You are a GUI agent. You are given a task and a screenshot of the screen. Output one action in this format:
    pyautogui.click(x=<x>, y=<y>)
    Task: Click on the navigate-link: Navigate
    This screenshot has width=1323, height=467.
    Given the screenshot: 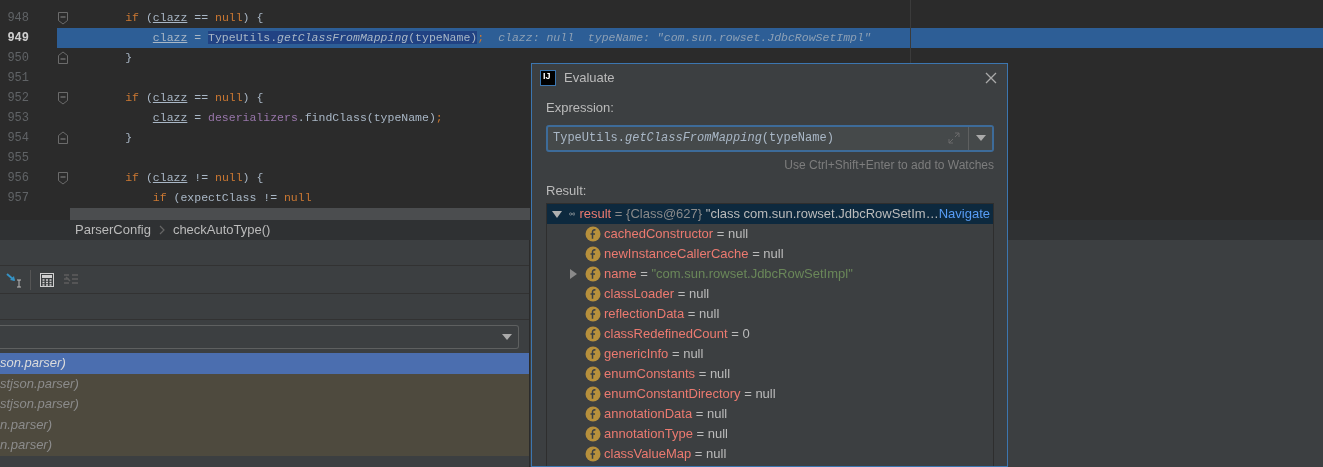 What is the action you would take?
    pyautogui.click(x=965, y=214)
    